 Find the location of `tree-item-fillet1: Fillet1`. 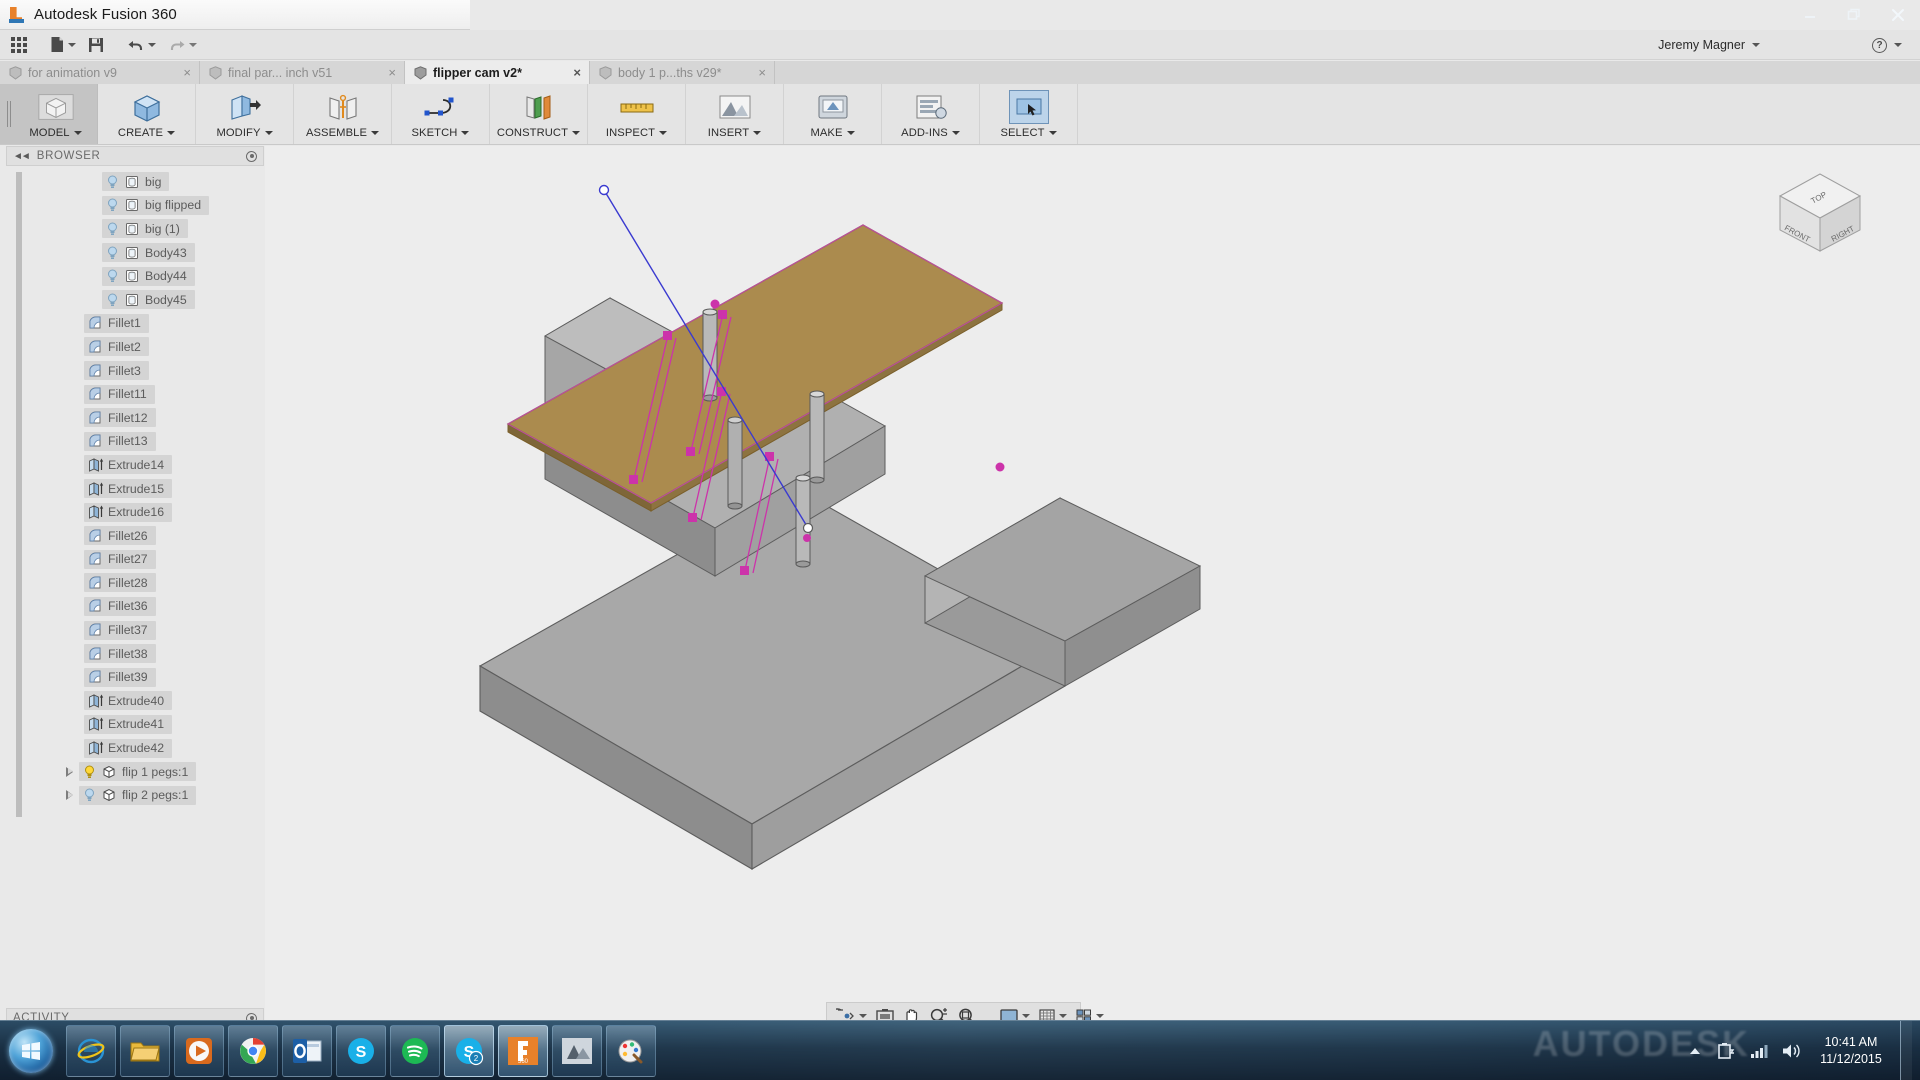

tree-item-fillet1: Fillet1 is located at coordinates (135, 324).